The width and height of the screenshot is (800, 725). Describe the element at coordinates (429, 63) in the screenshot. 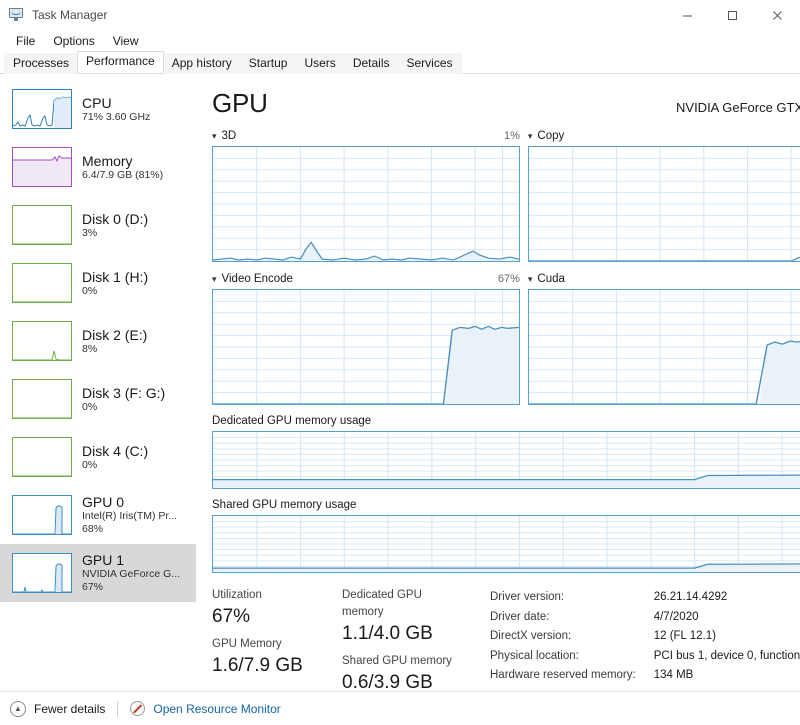

I see `tab-services: Services` at that location.